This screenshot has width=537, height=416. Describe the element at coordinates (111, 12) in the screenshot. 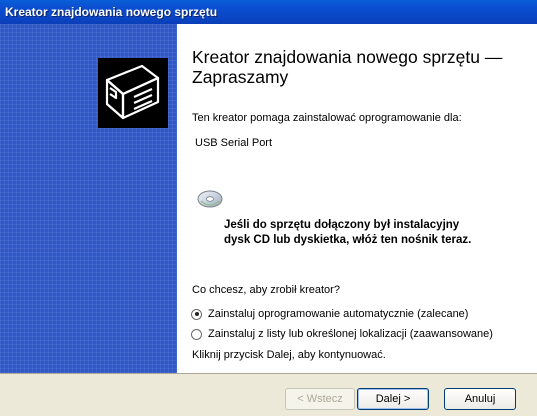

I see `window-title: Kreator znajdowania nowego sprzętu` at that location.